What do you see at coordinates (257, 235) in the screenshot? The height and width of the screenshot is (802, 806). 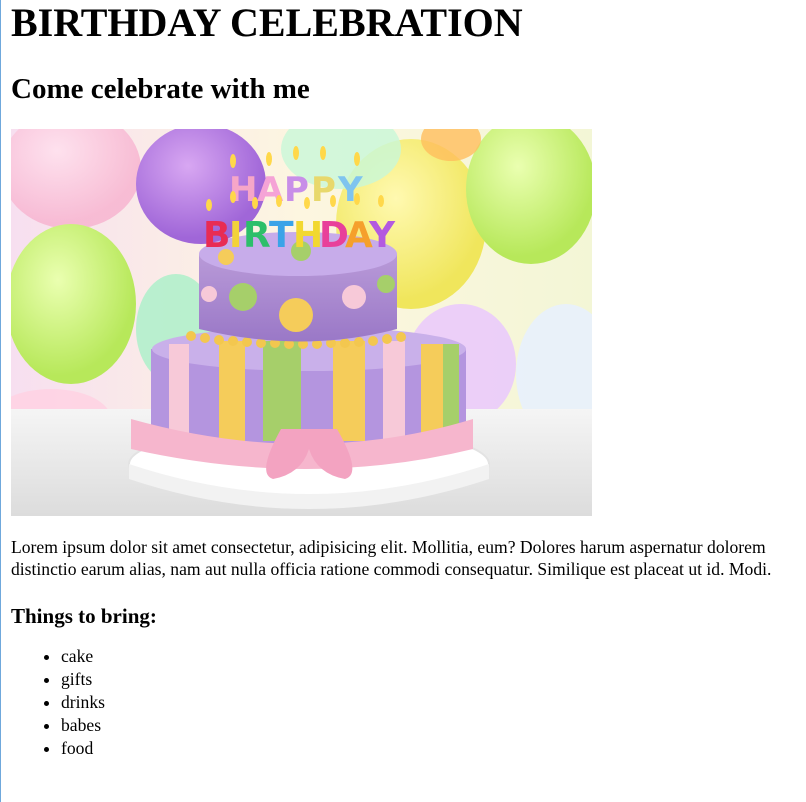 I see `svg-text: R` at bounding box center [257, 235].